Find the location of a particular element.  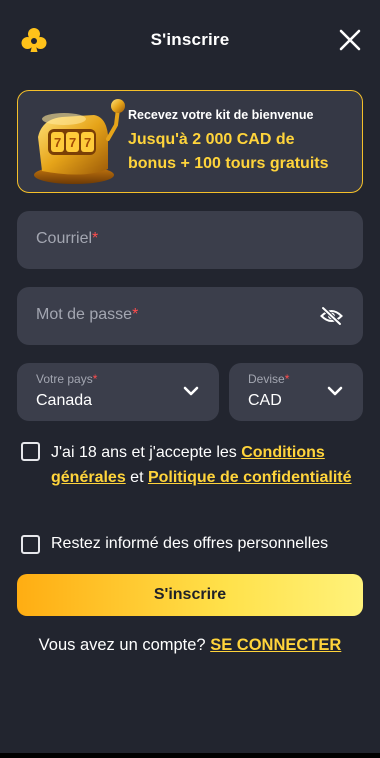

login-prompt: Vous avez un compte? SE CONNECTER is located at coordinates (190, 645).